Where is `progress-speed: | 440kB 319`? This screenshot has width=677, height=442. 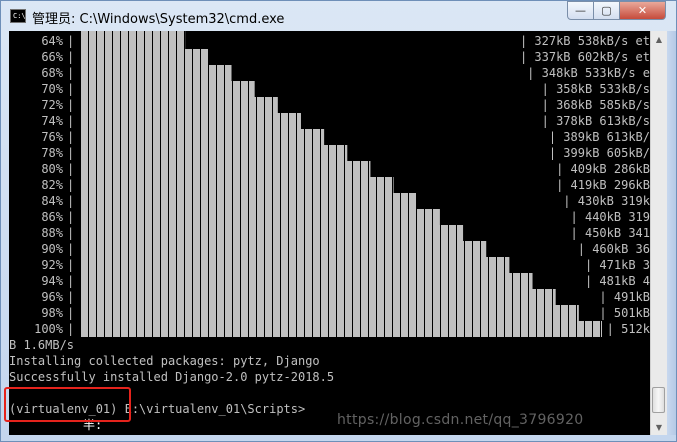
progress-speed: | 440kB 319 is located at coordinates (610, 217).